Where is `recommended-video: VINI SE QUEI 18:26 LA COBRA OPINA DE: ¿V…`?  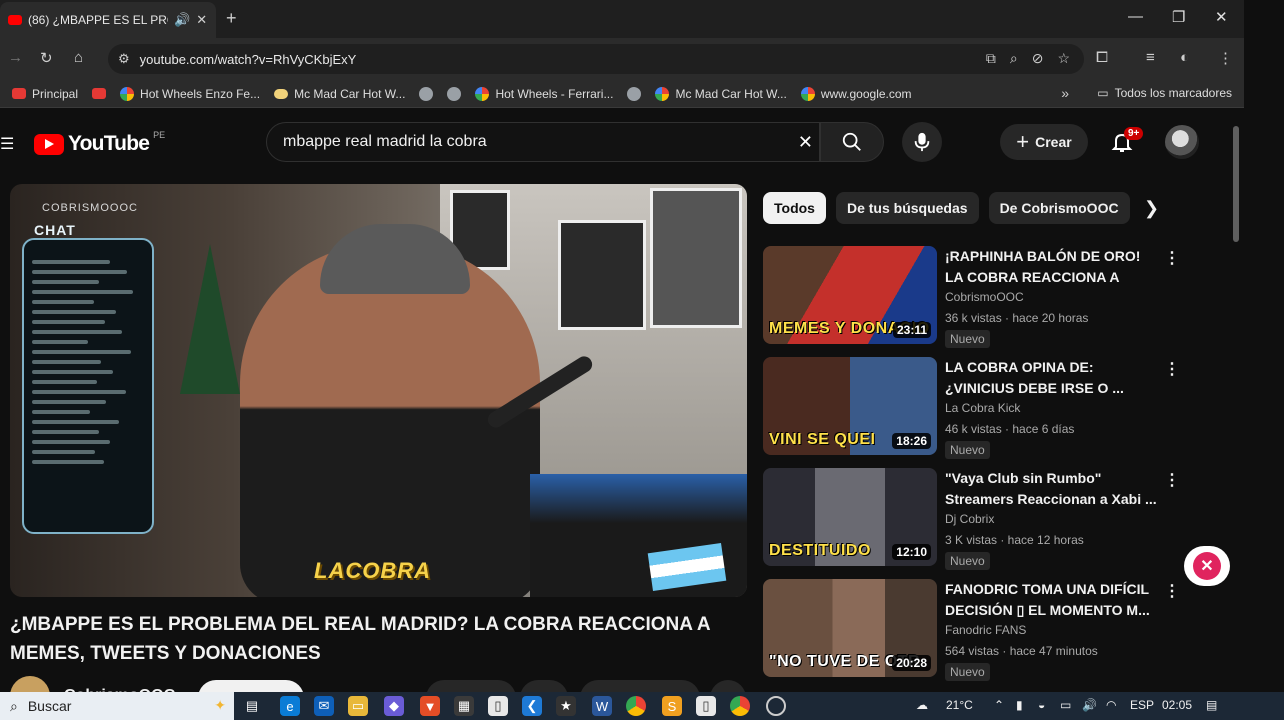 recommended-video: VINI SE QUEI 18:26 LA COBRA OPINA DE: ¿V… is located at coordinates (971, 408).